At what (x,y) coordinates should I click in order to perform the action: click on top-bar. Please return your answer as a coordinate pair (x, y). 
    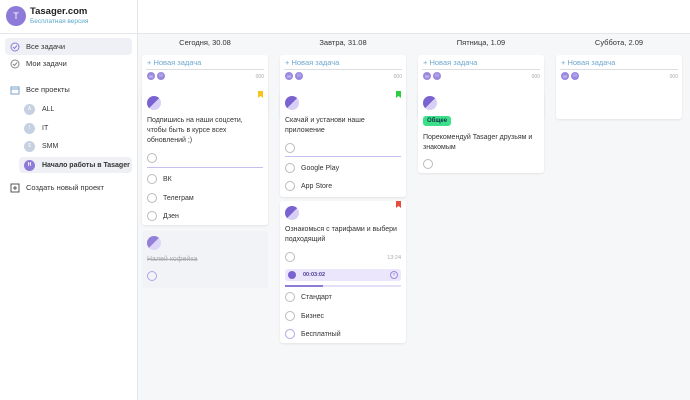
    Looking at the image, I should click on (414, 17).